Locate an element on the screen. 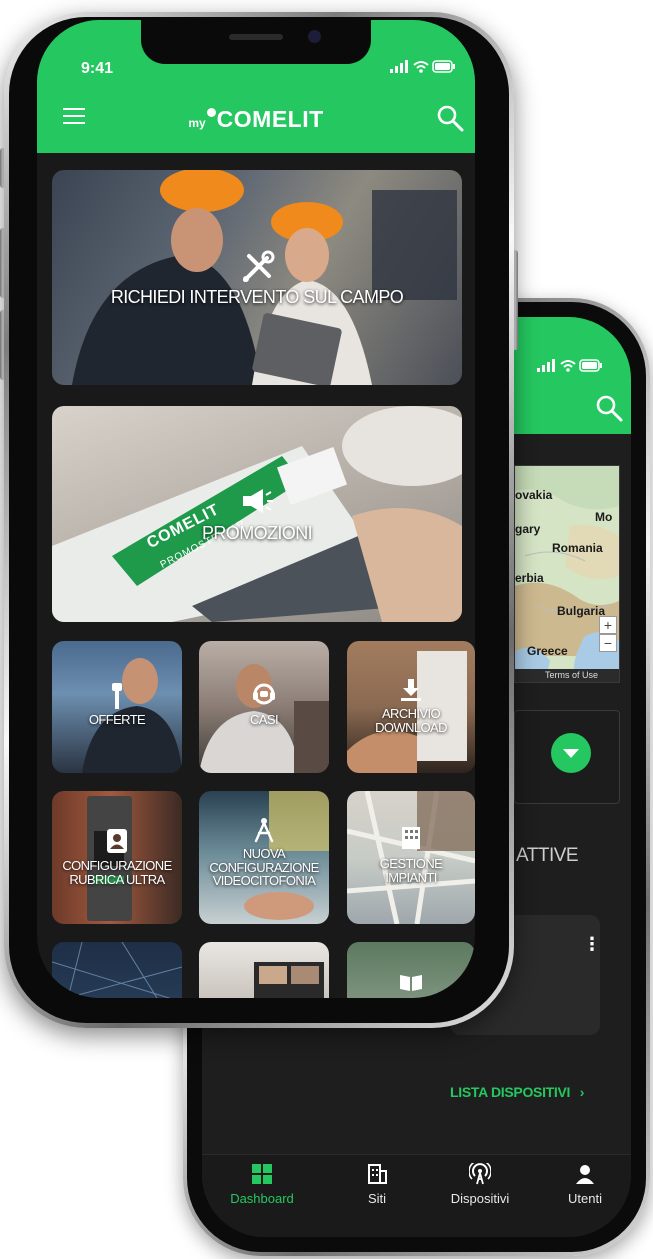  tab-dispositivi: Dispositivi is located at coordinates (480, 1184).